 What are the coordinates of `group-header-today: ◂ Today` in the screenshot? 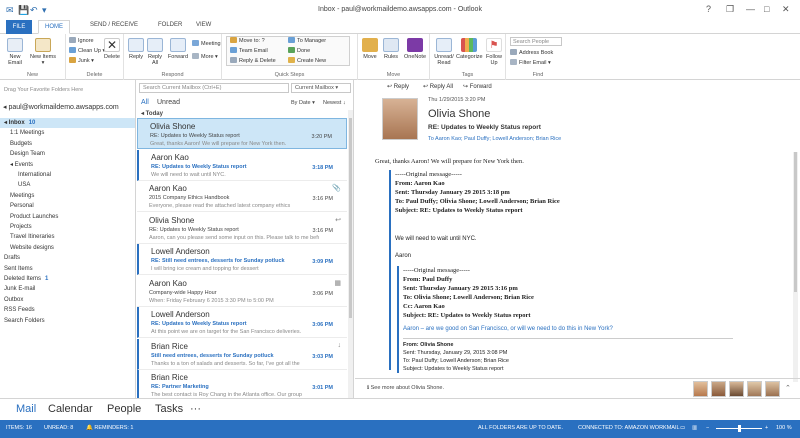 It's located at (152, 113).